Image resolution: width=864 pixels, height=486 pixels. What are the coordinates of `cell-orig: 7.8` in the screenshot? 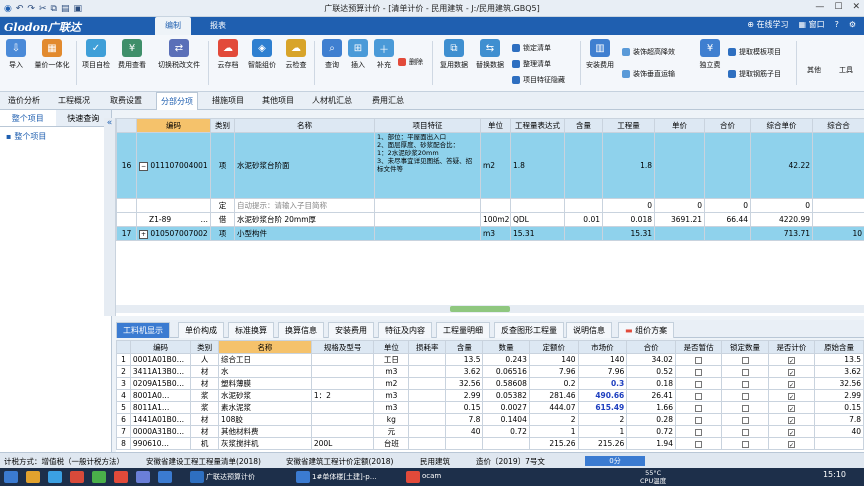 It's located at (839, 419).